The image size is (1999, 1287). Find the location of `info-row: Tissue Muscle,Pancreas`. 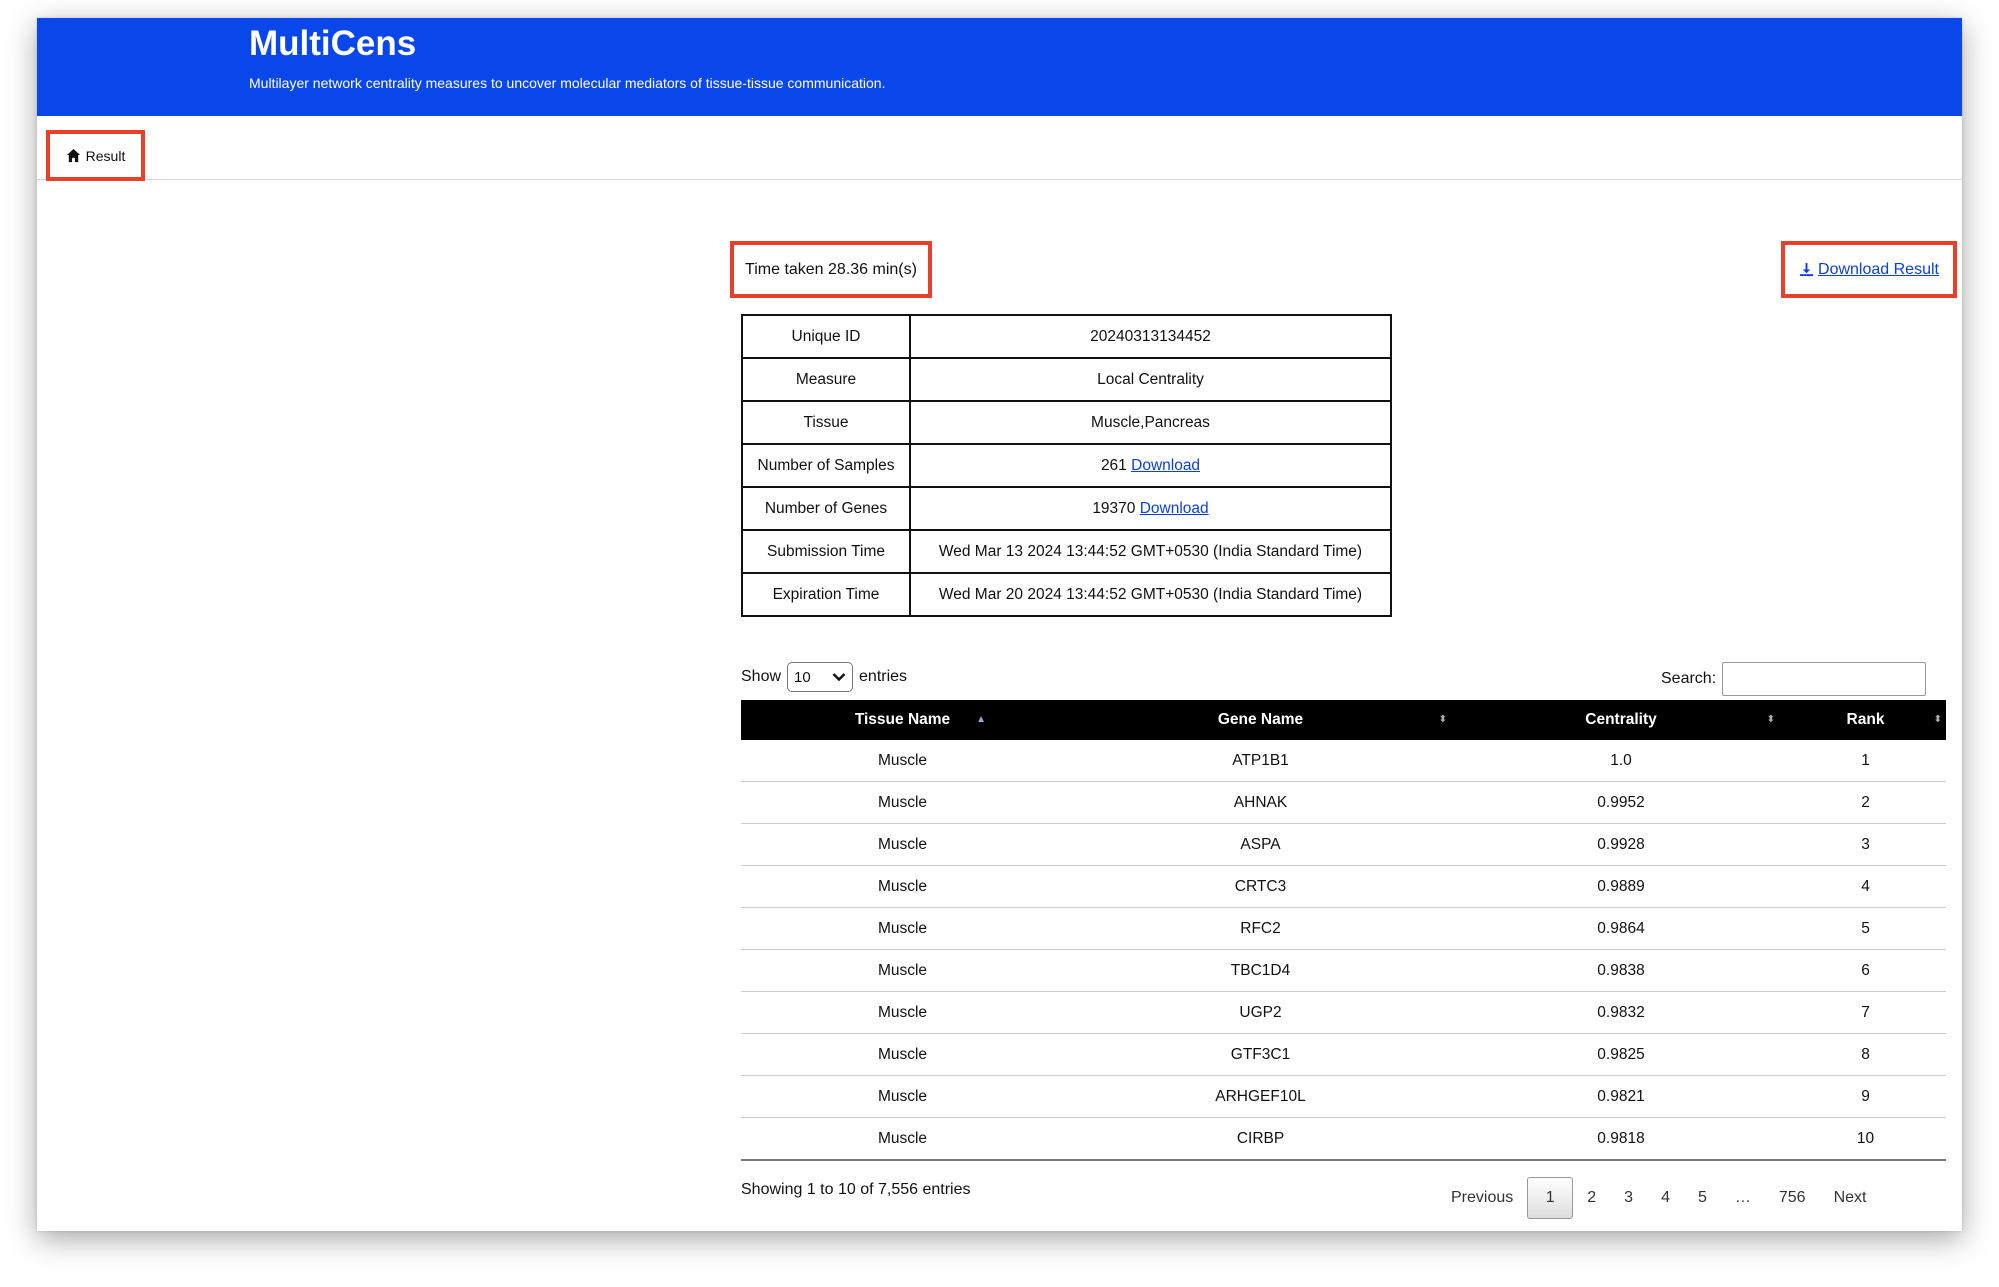

info-row: Tissue Muscle,Pancreas is located at coordinates (1066, 422).